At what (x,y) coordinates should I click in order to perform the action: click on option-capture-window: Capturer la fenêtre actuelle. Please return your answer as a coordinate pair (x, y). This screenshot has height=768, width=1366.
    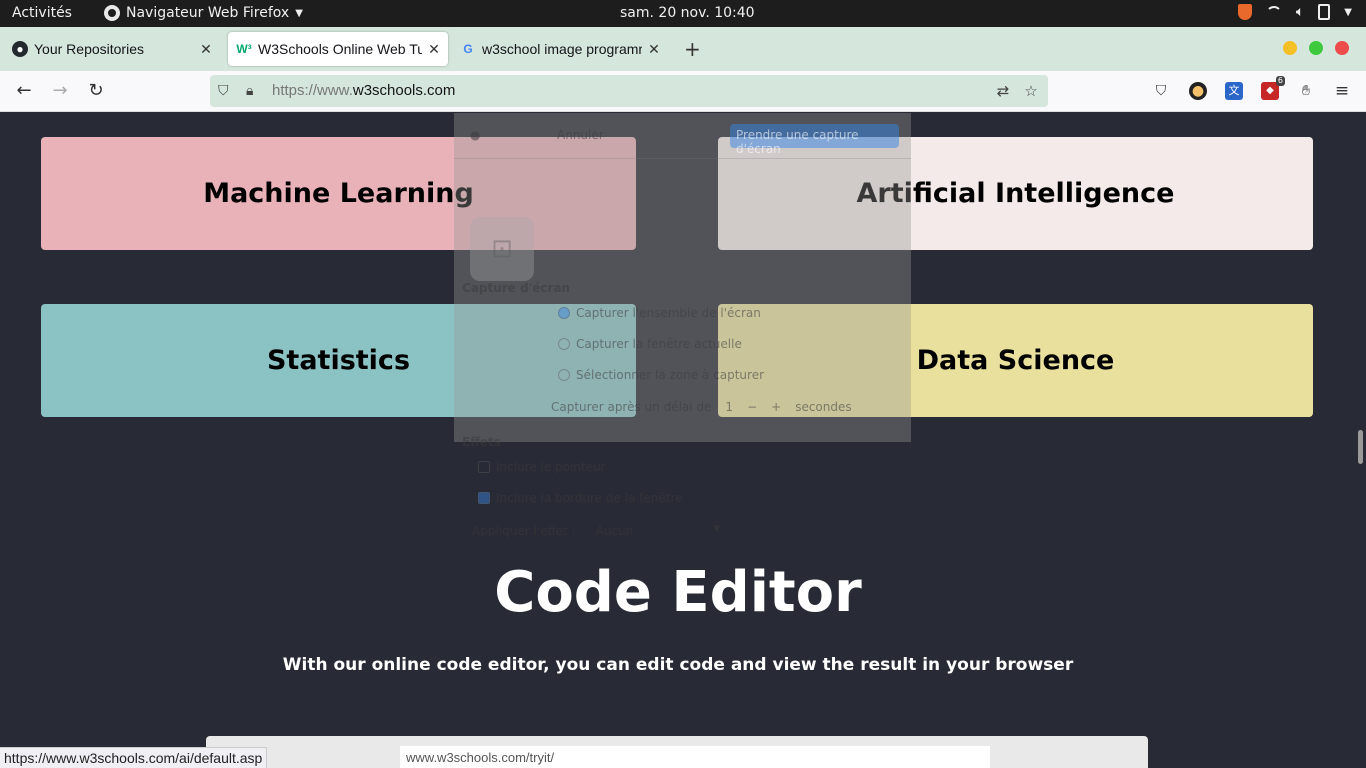
    Looking at the image, I should click on (650, 344).